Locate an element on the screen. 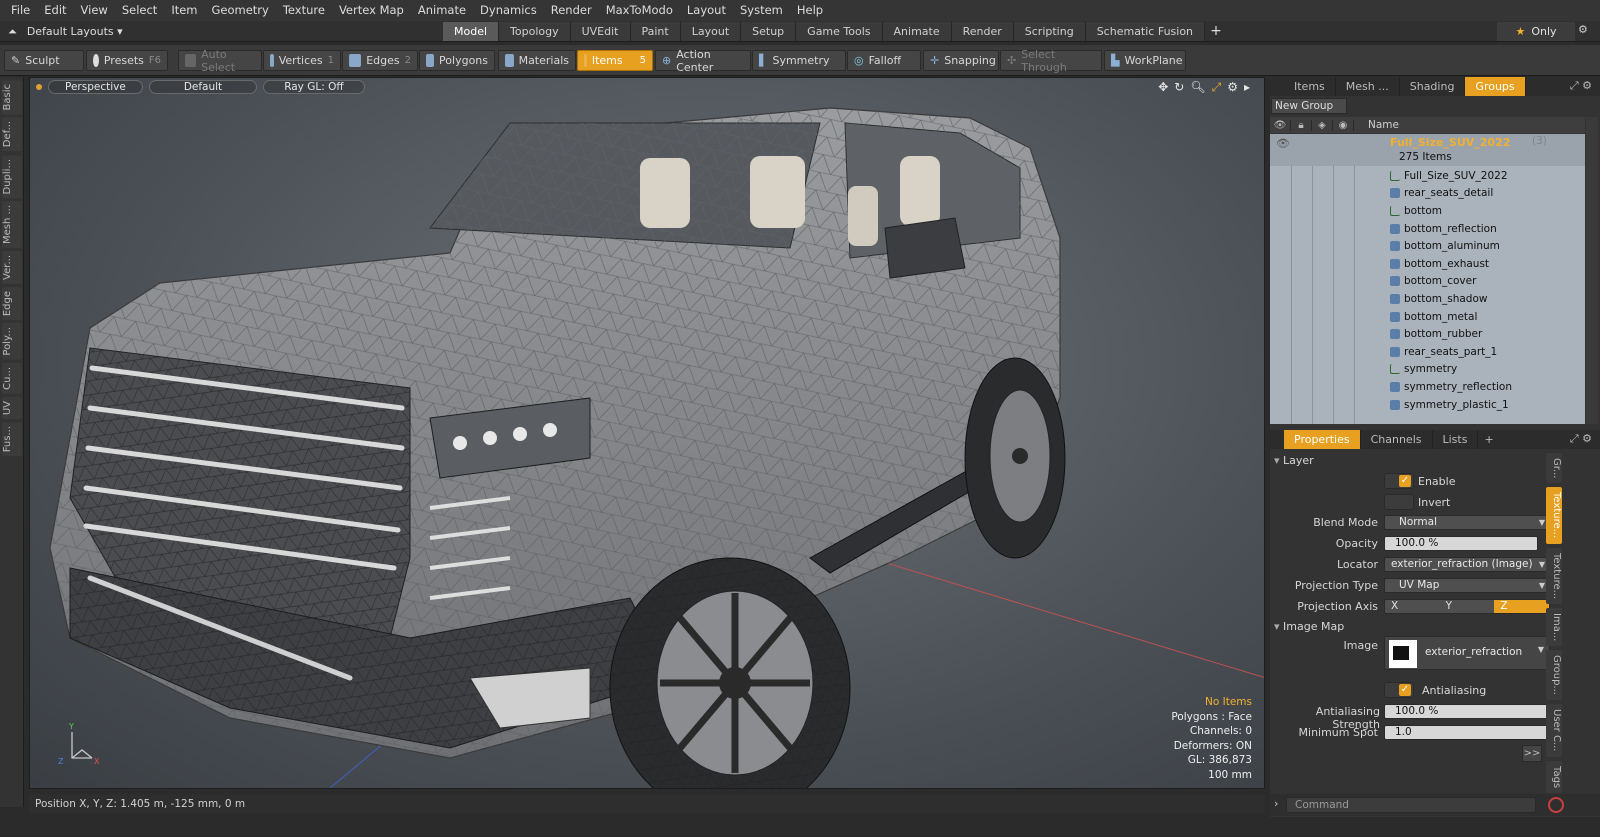 The image size is (1600, 837). list-item: bottom_exhaust is located at coordinates (1427, 264).